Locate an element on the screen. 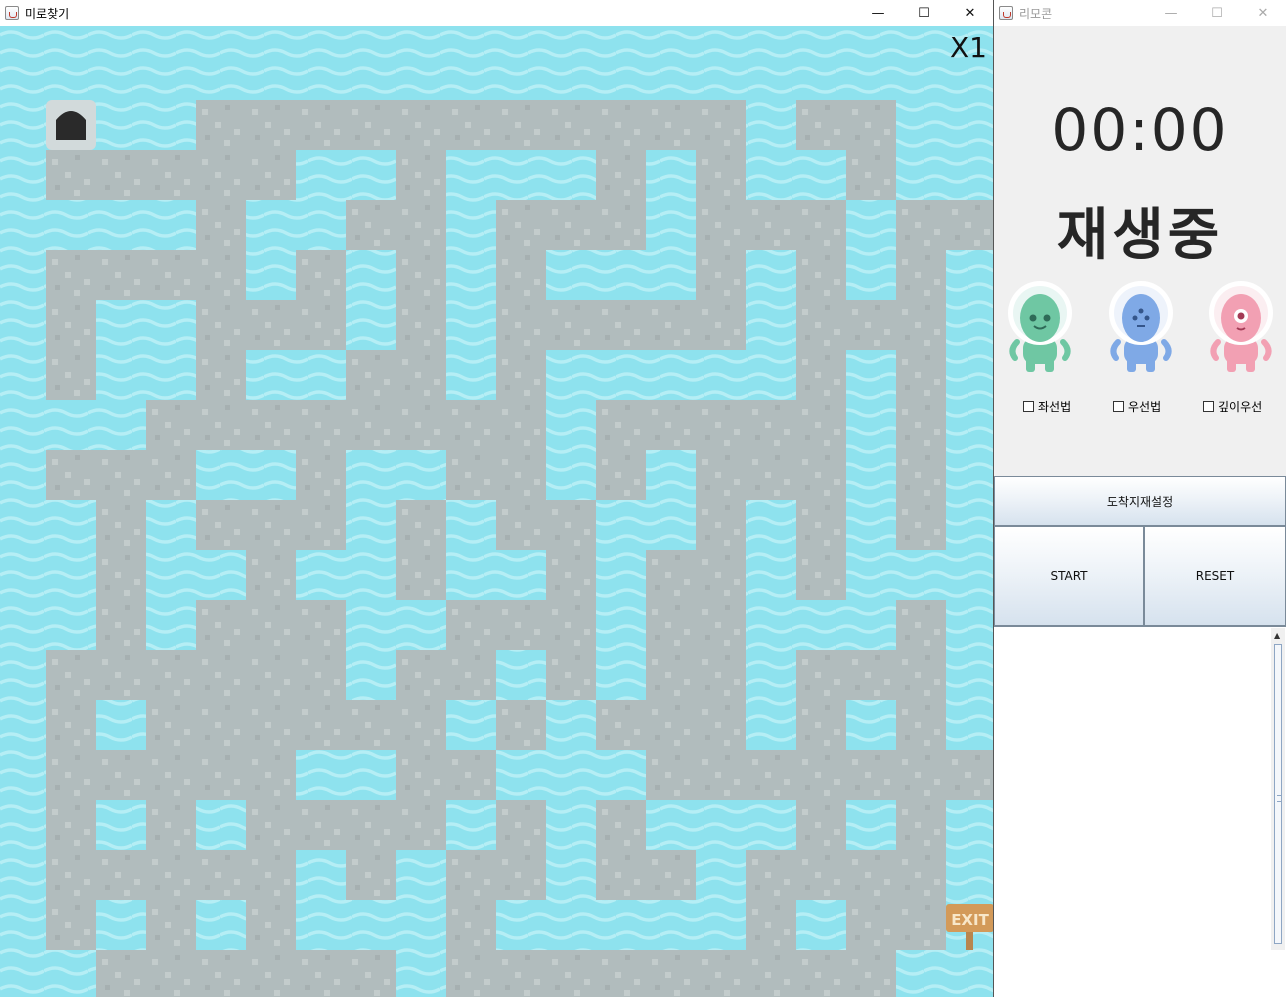  checkbox-dfs: 깊이우선 is located at coordinates (1232, 406).